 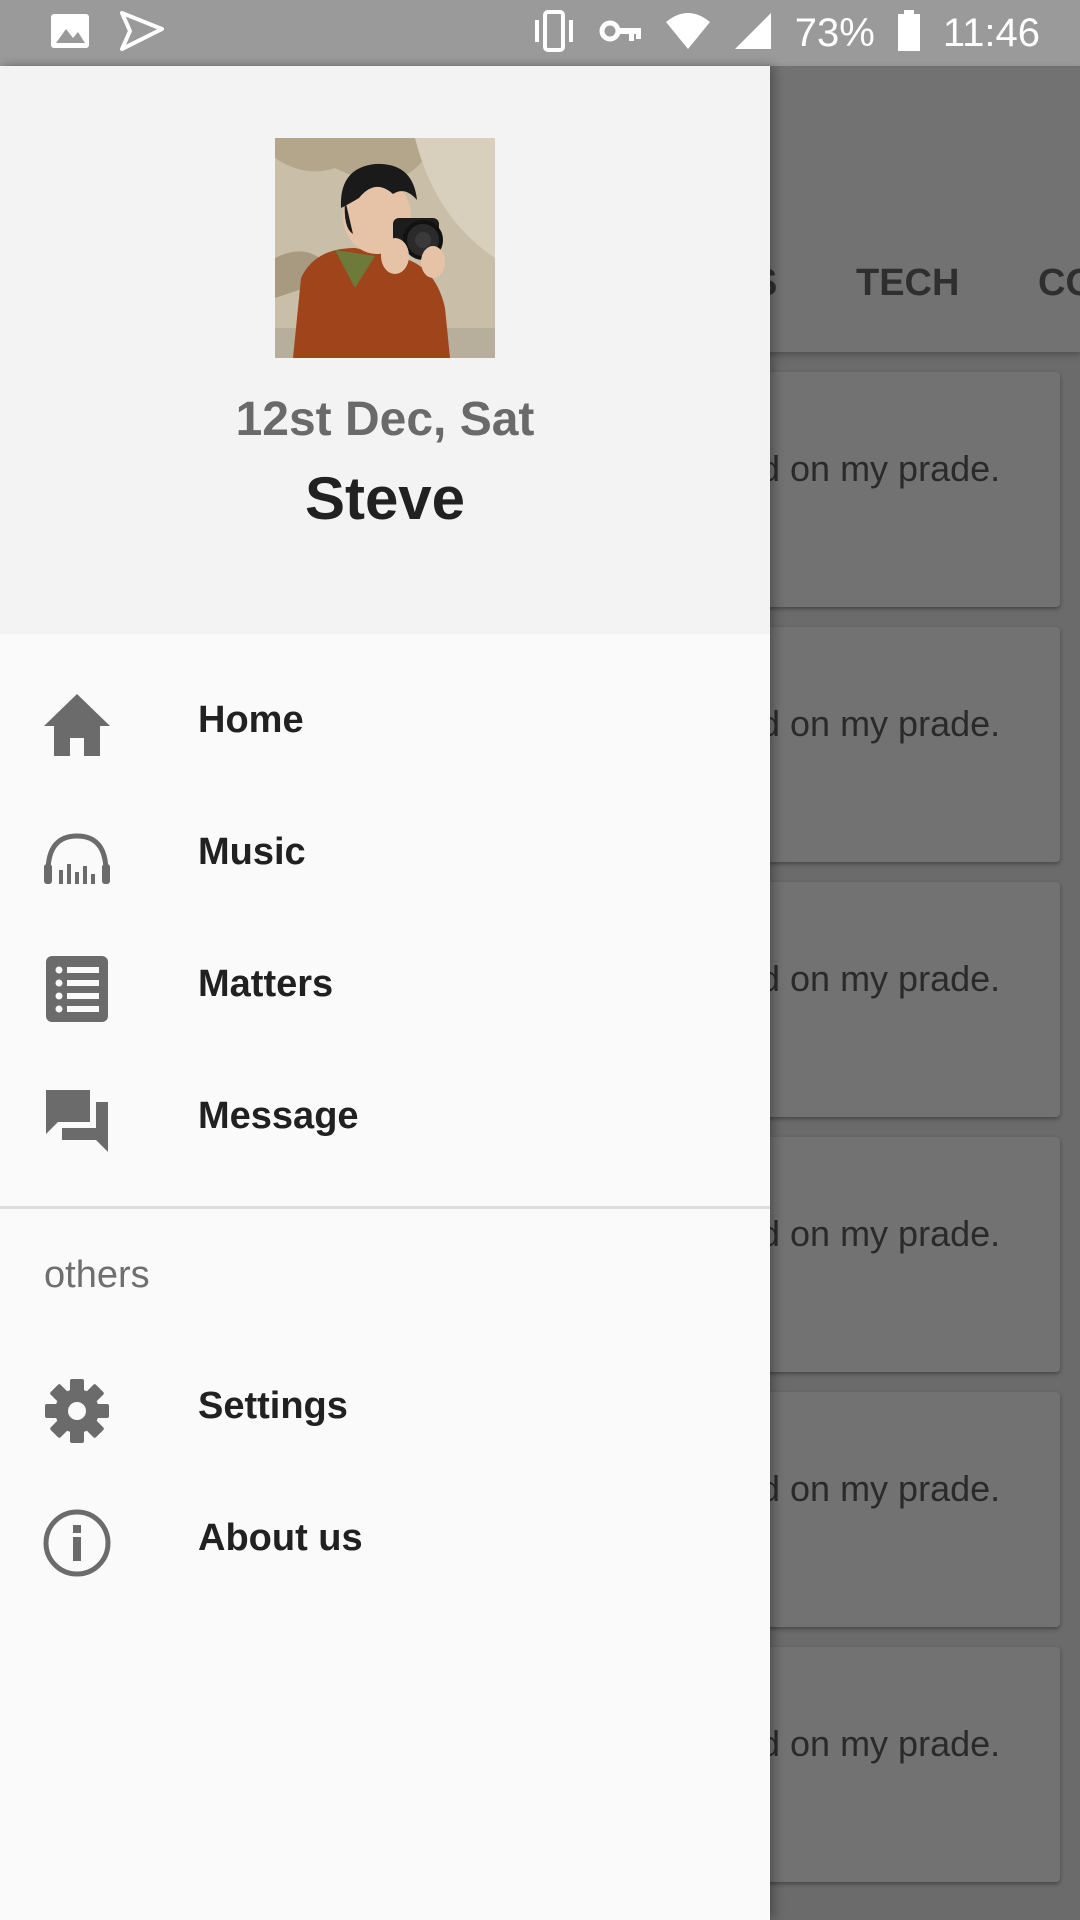 What do you see at coordinates (385, 498) in the screenshot?
I see `header-user-name: Steve` at bounding box center [385, 498].